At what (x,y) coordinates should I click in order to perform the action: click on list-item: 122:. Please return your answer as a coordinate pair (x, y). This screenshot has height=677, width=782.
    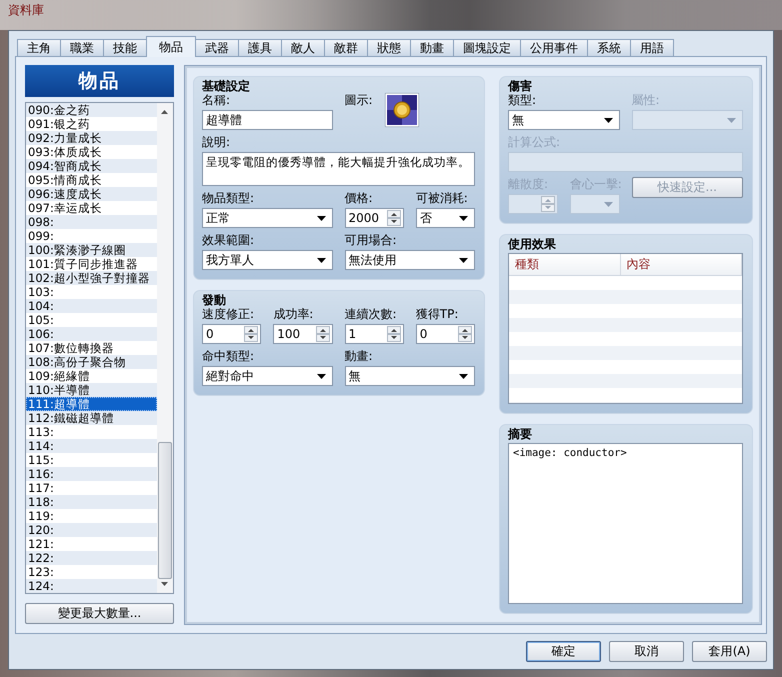
    Looking at the image, I should click on (91, 558).